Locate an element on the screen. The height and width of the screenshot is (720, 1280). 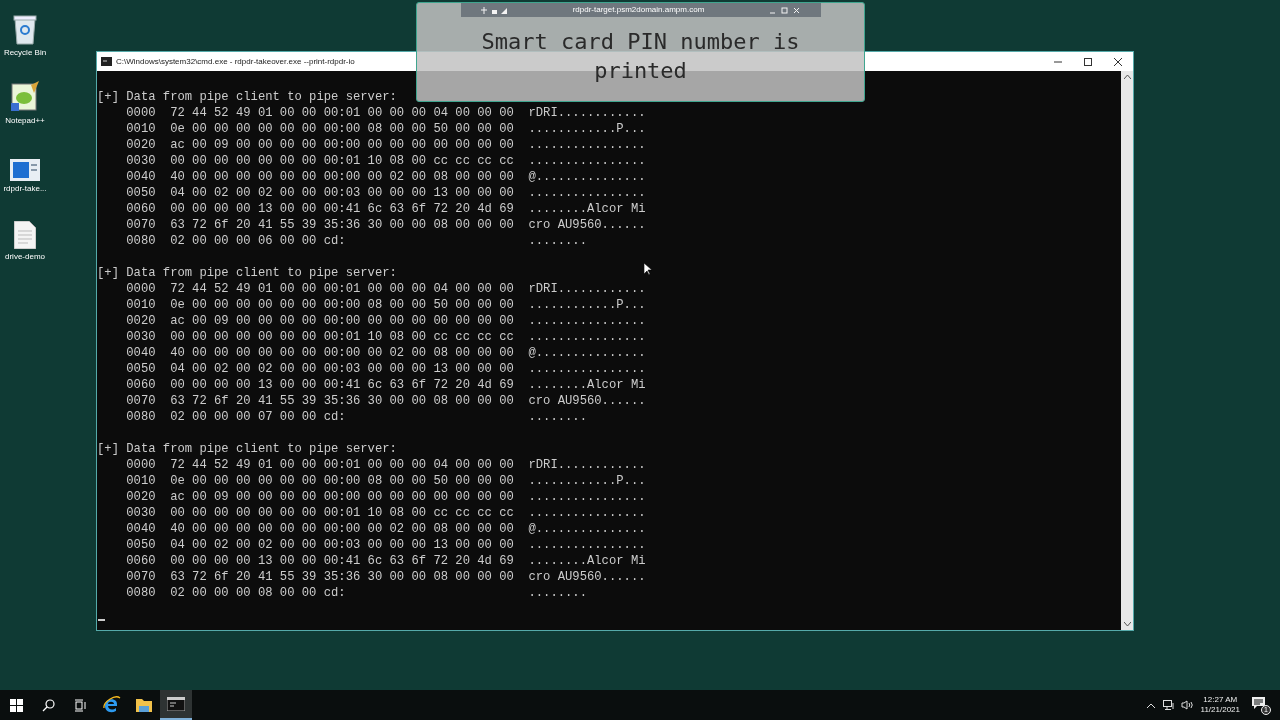
recycle-bin-icon is located at coordinates (25, 29).